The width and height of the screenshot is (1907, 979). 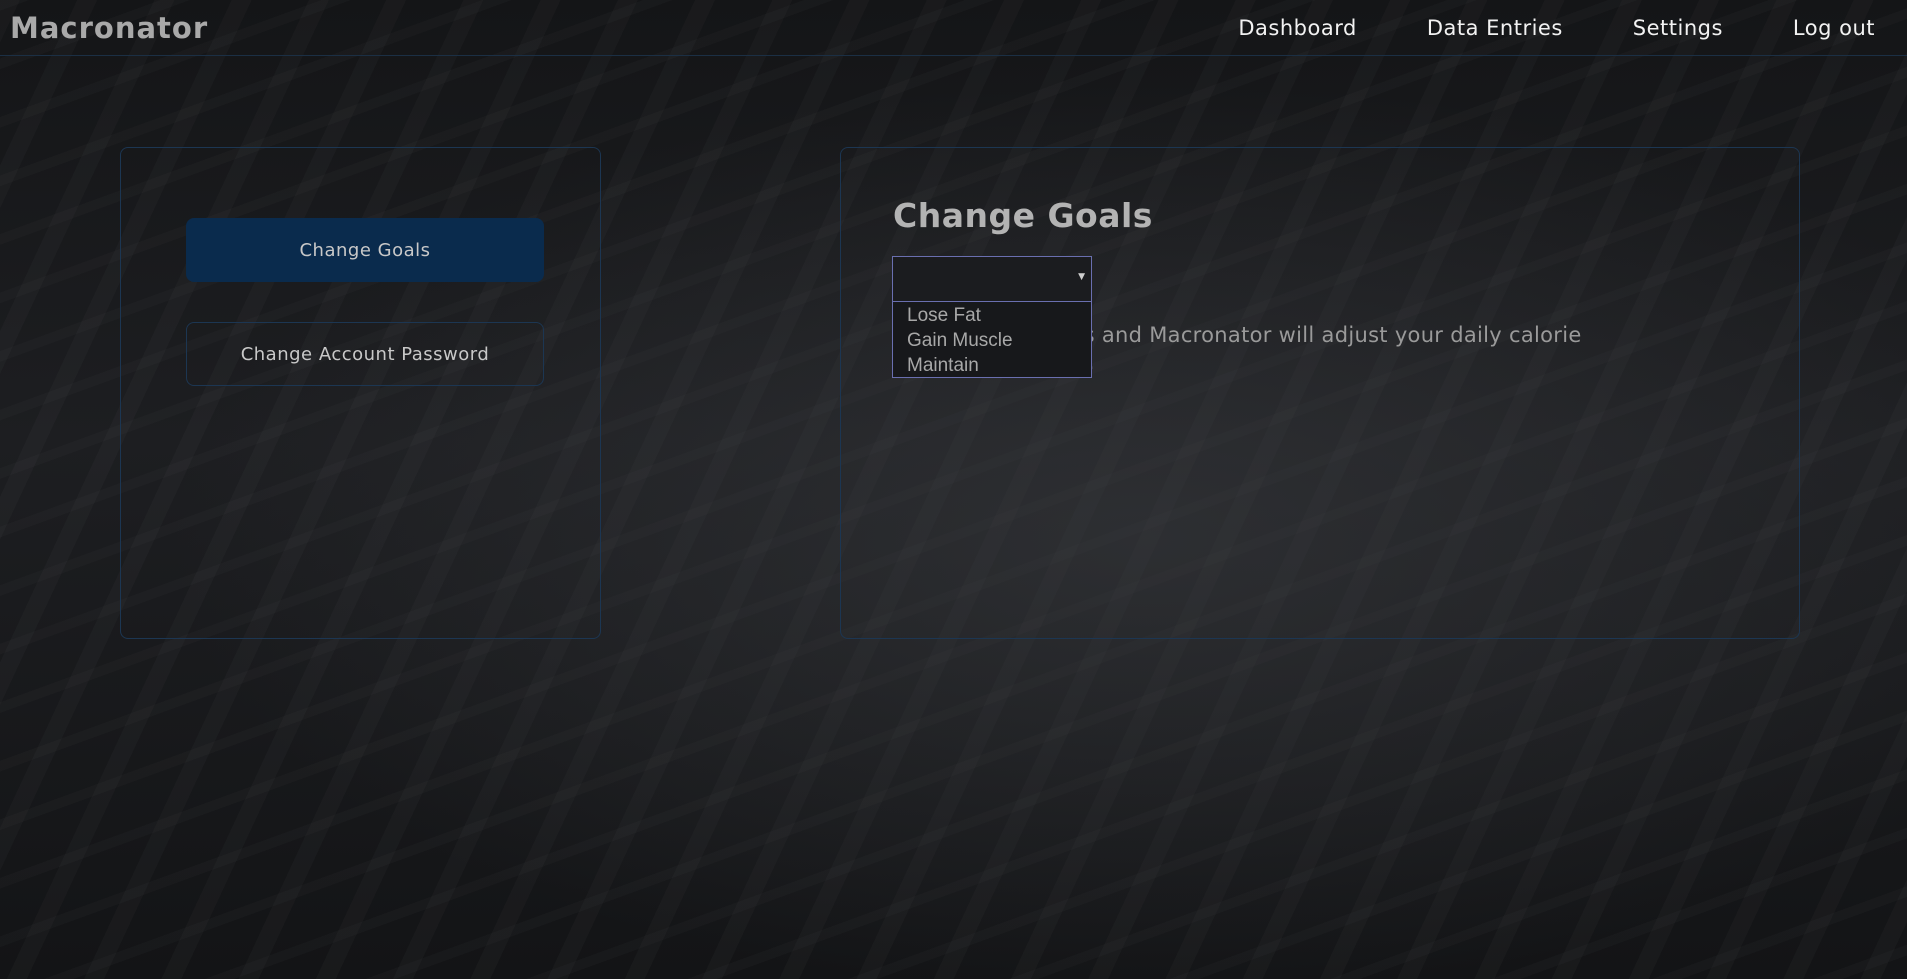 What do you see at coordinates (992, 279) in the screenshot?
I see `goal-select: ▼` at bounding box center [992, 279].